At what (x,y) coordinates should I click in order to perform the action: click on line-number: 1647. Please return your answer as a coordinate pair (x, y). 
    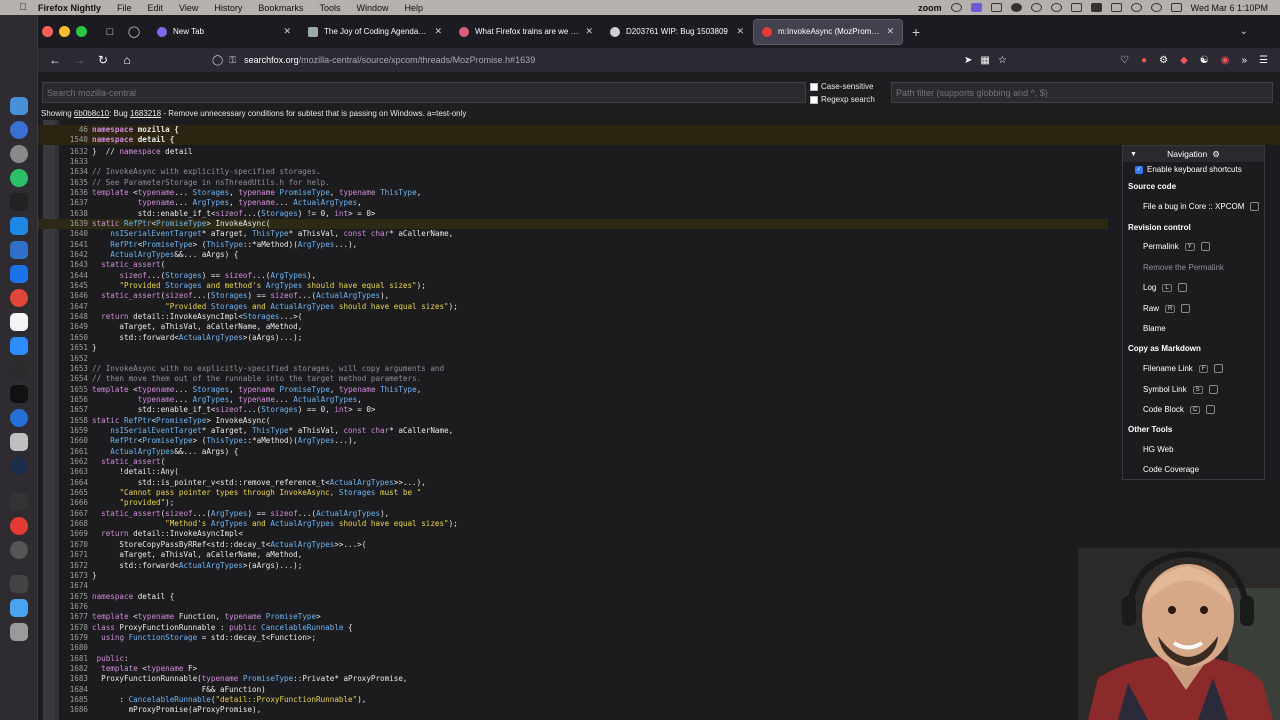
    Looking at the image, I should click on (73, 307).